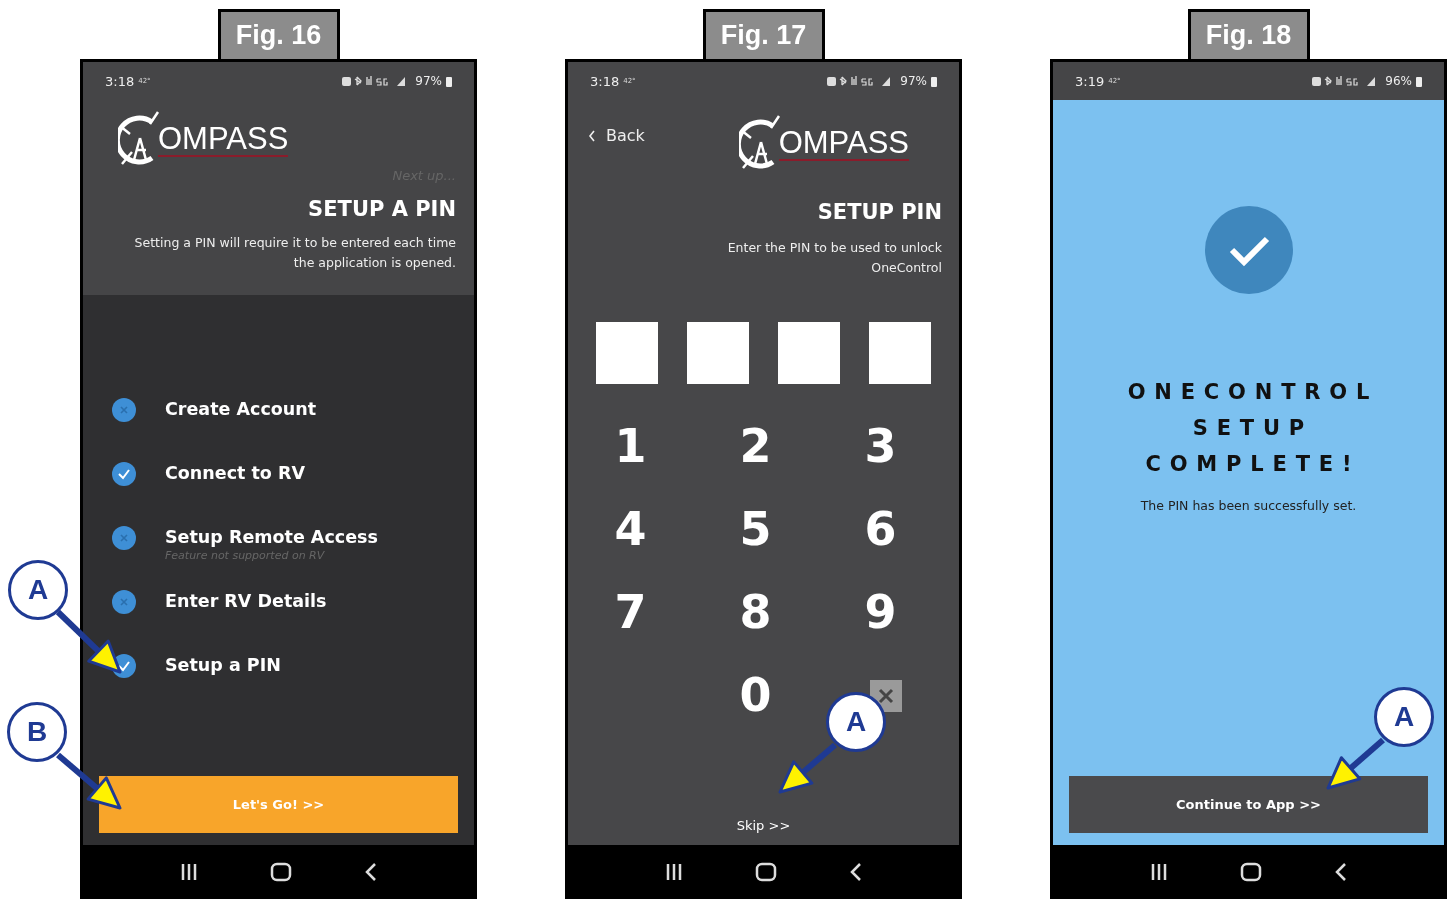 The width and height of the screenshot is (1452, 899). I want to click on keypad-key: 4, so click(630, 529).